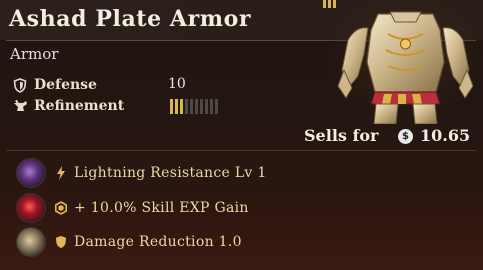 Image resolution: width=483 pixels, height=270 pixels. What do you see at coordinates (341, 135) in the screenshot?
I see `sells-label: Sells for` at bounding box center [341, 135].